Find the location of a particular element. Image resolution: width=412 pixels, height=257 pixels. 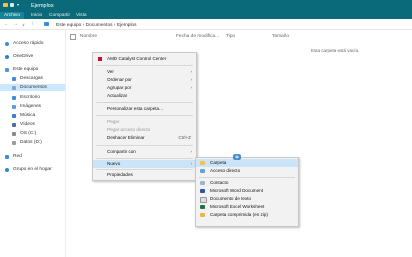

ribbon-tabs: Archivo Inicio Compartir Vista is located at coordinates (206, 15).